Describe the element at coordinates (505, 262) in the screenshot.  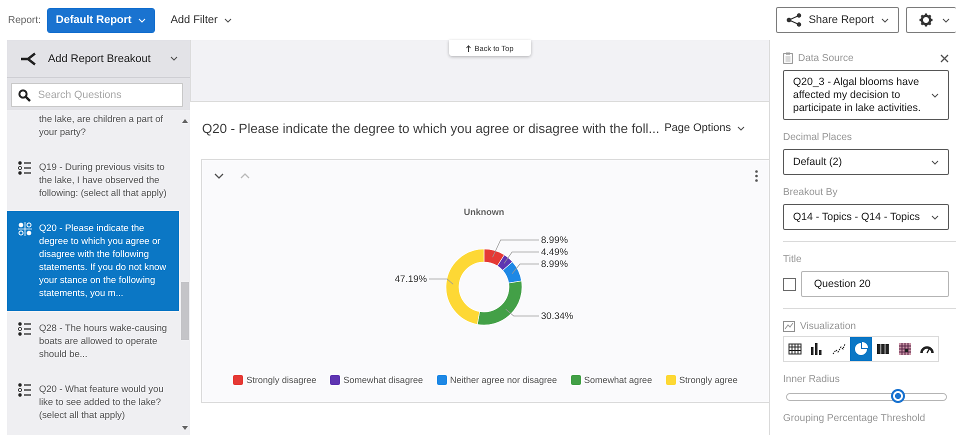
I see `donut-slice` at that location.